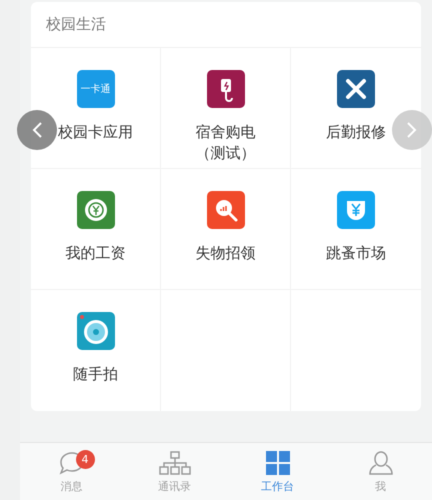 The width and height of the screenshot is (432, 500). What do you see at coordinates (95, 210) in the screenshot?
I see `coin-icon` at bounding box center [95, 210].